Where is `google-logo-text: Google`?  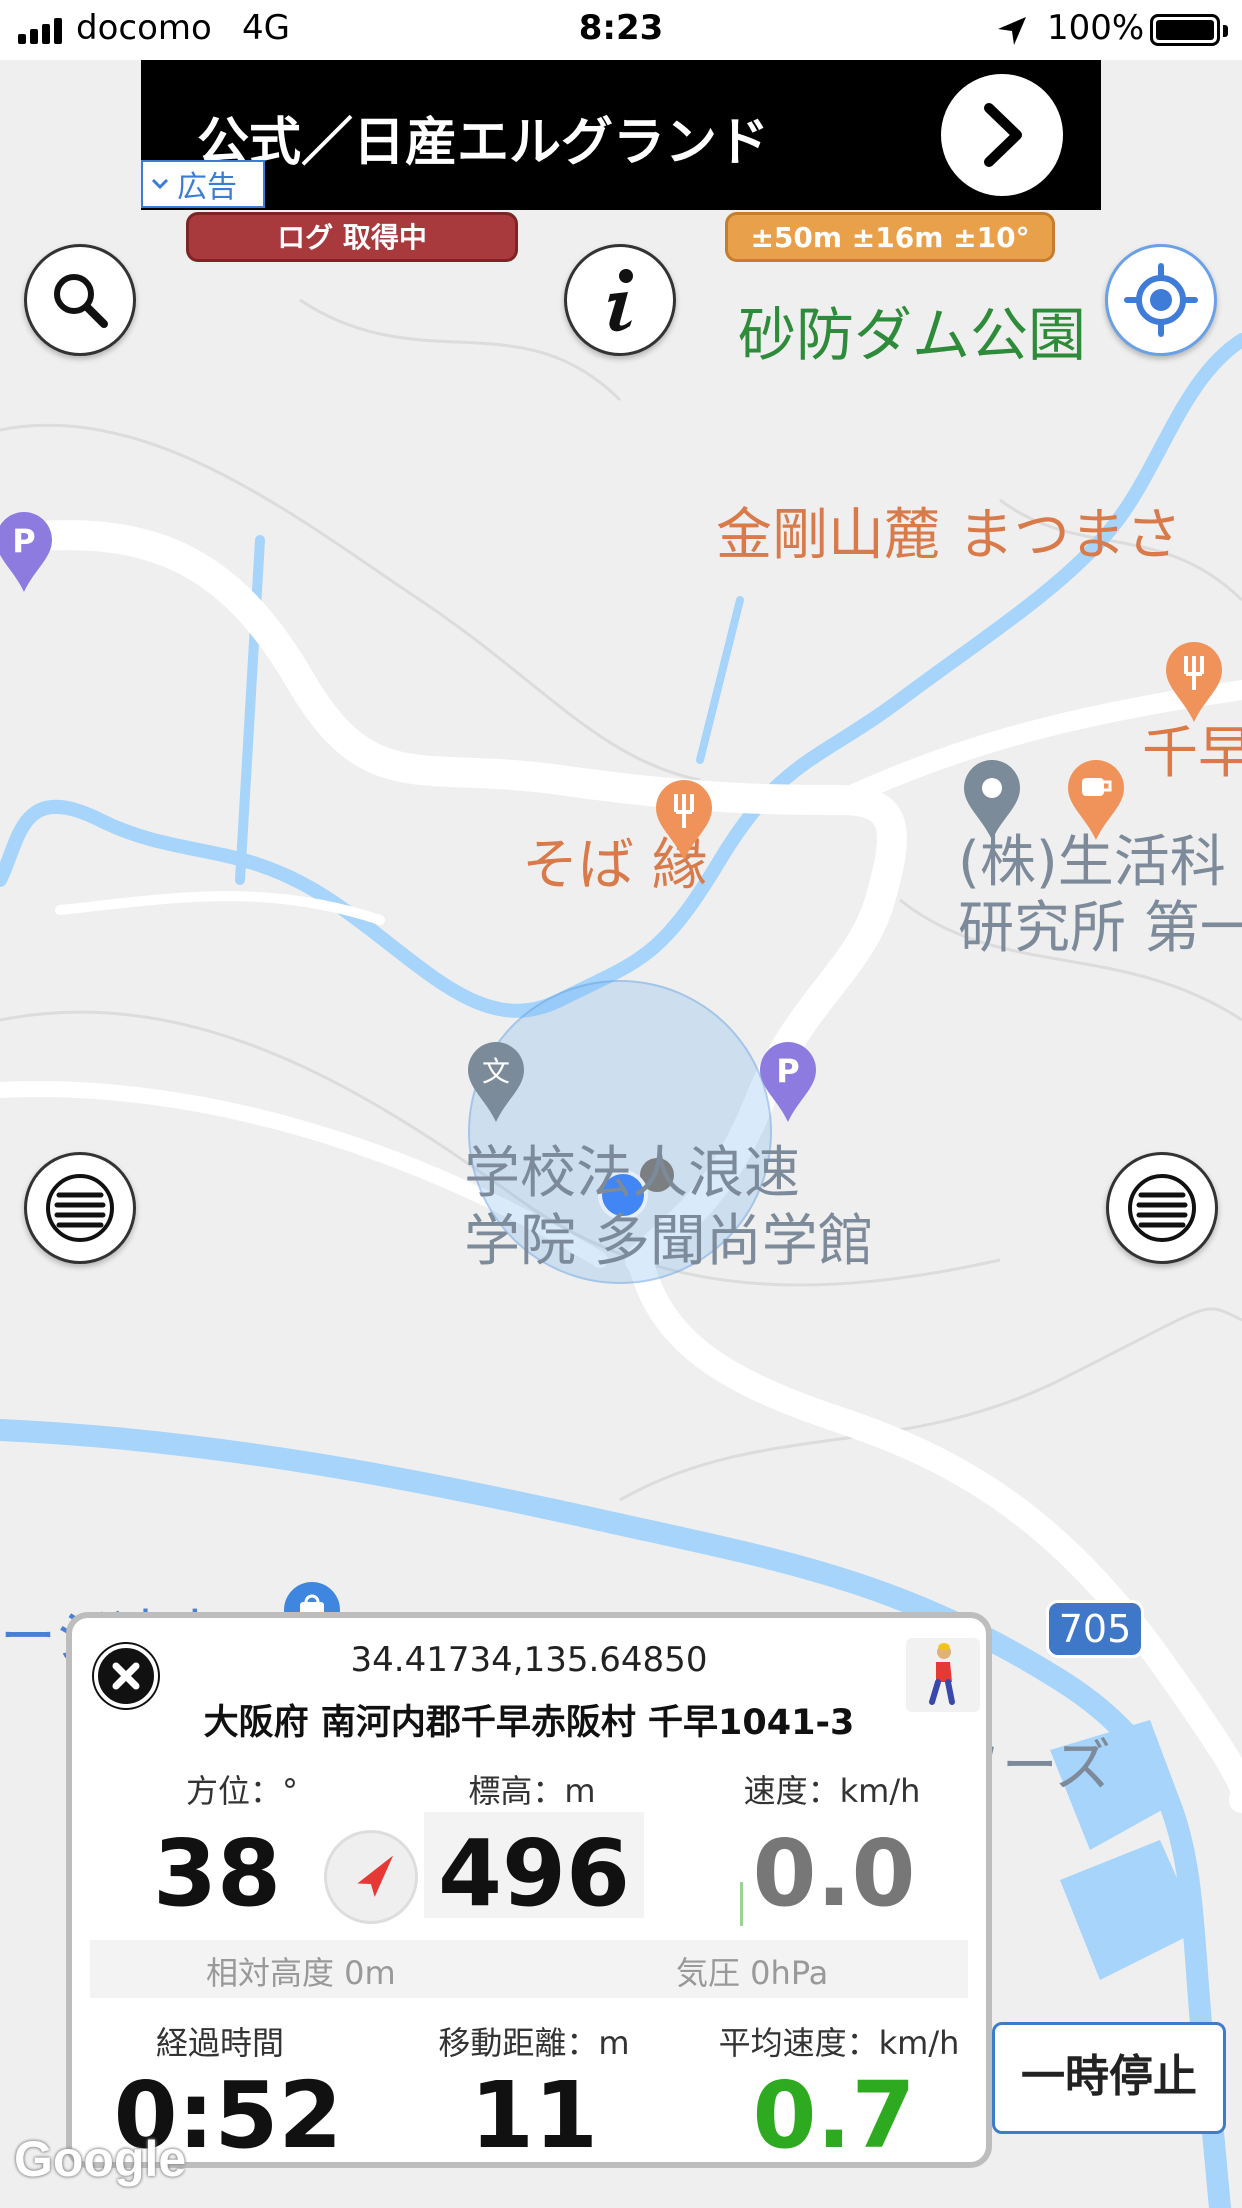
google-logo-text: Google is located at coordinates (100, 2159).